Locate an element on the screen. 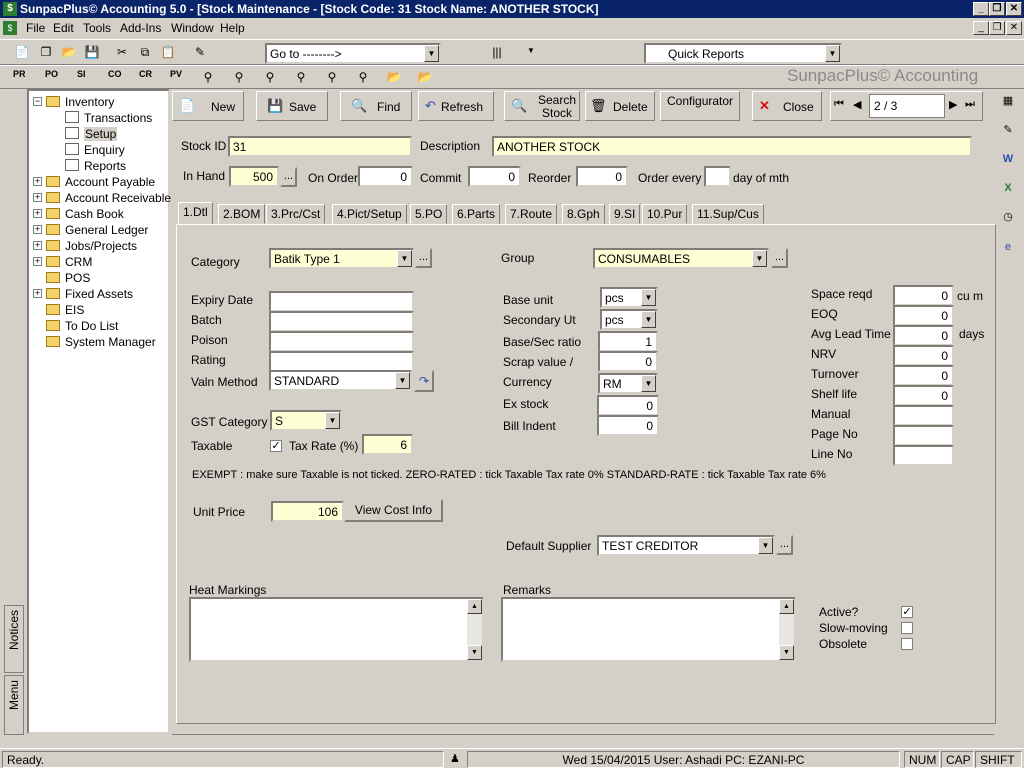  paste-icon: 📋 is located at coordinates (168, 52).